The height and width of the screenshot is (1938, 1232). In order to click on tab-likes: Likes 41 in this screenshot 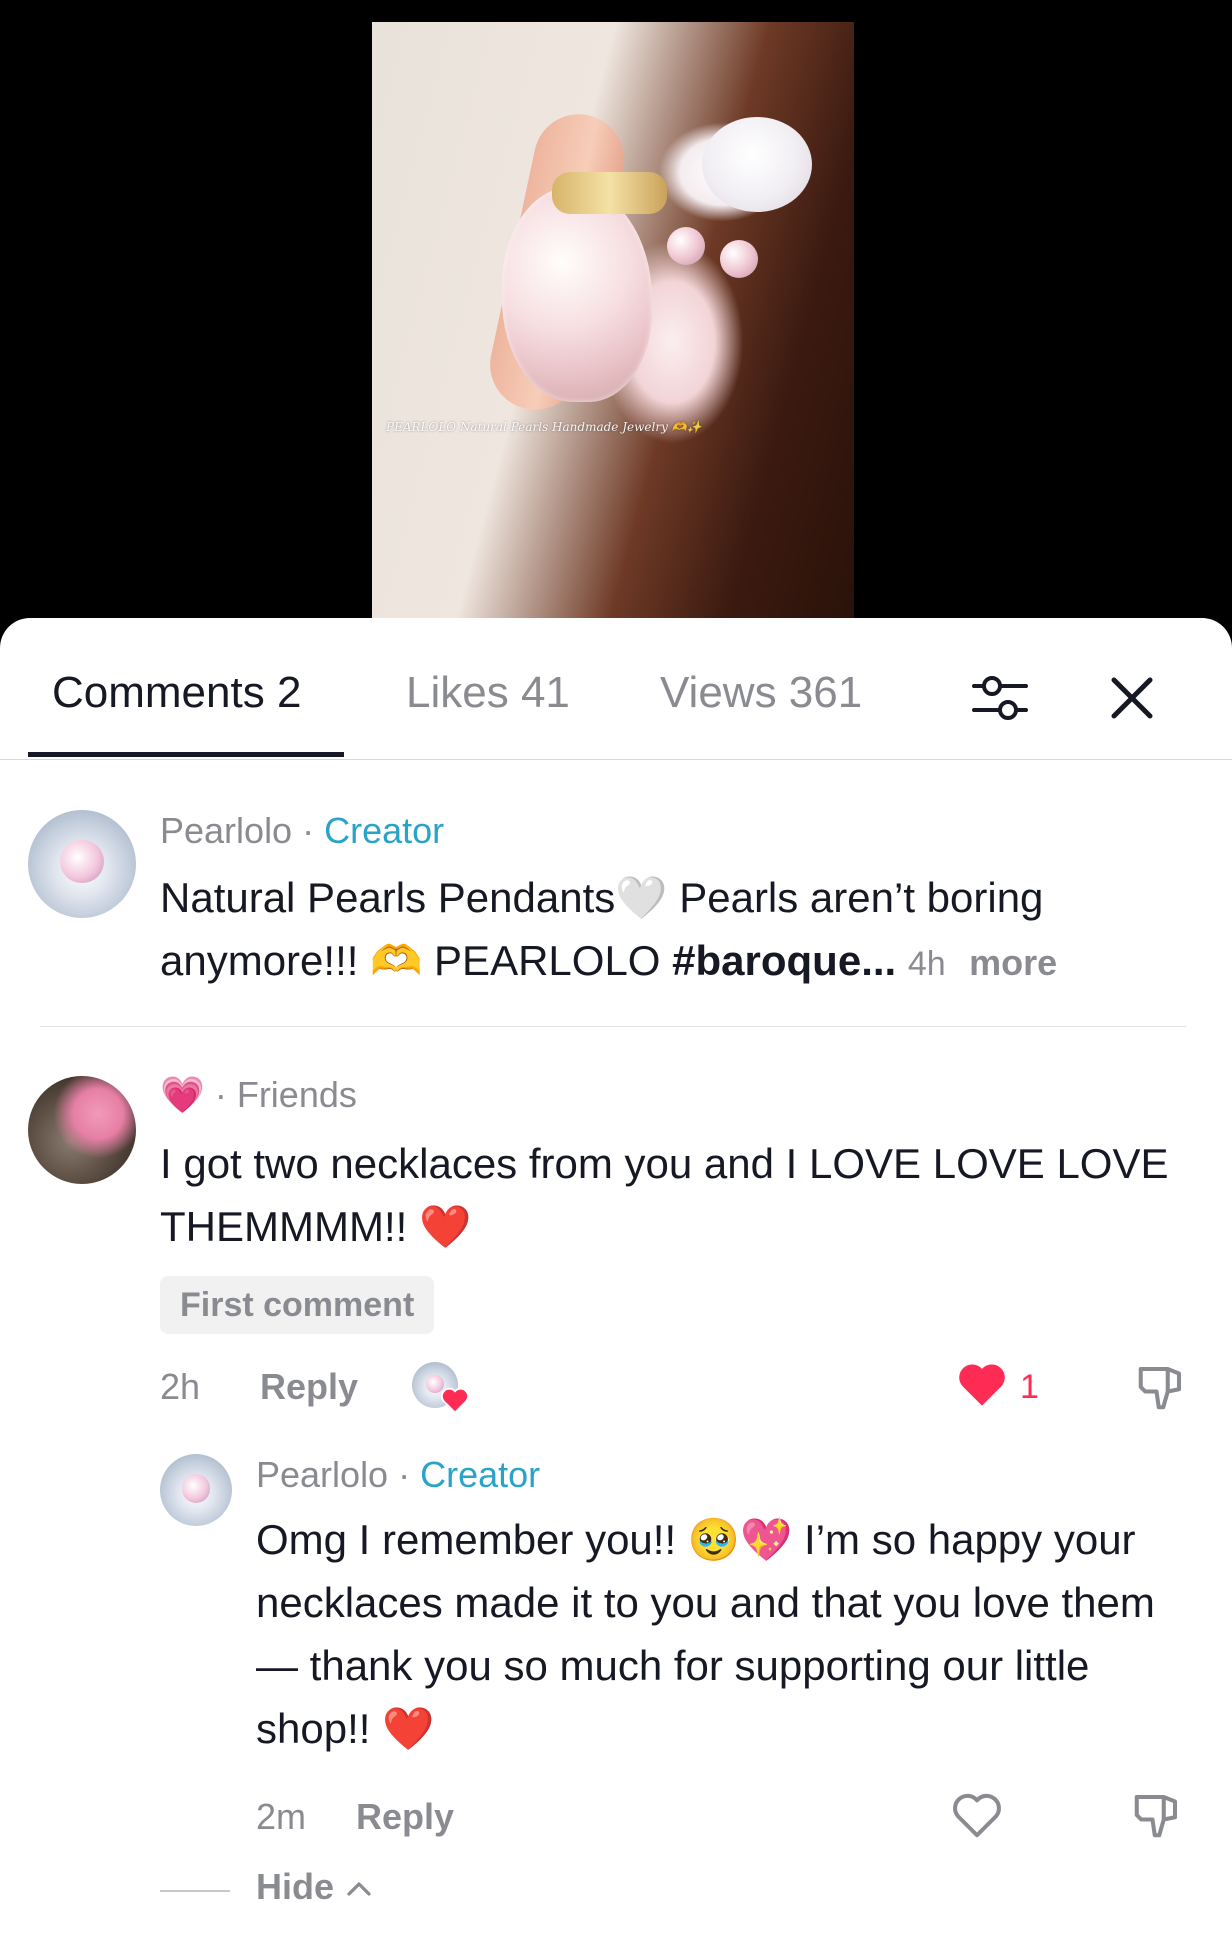, I will do `click(488, 693)`.